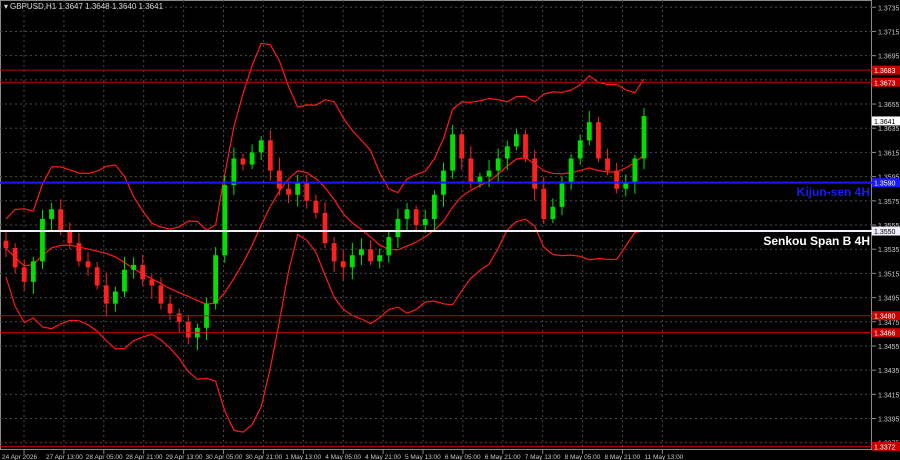 Image resolution: width=900 pixels, height=460 pixels. What do you see at coordinates (623, 457) in the screenshot?
I see `x-tick-label: 8 May 21:00` at bounding box center [623, 457].